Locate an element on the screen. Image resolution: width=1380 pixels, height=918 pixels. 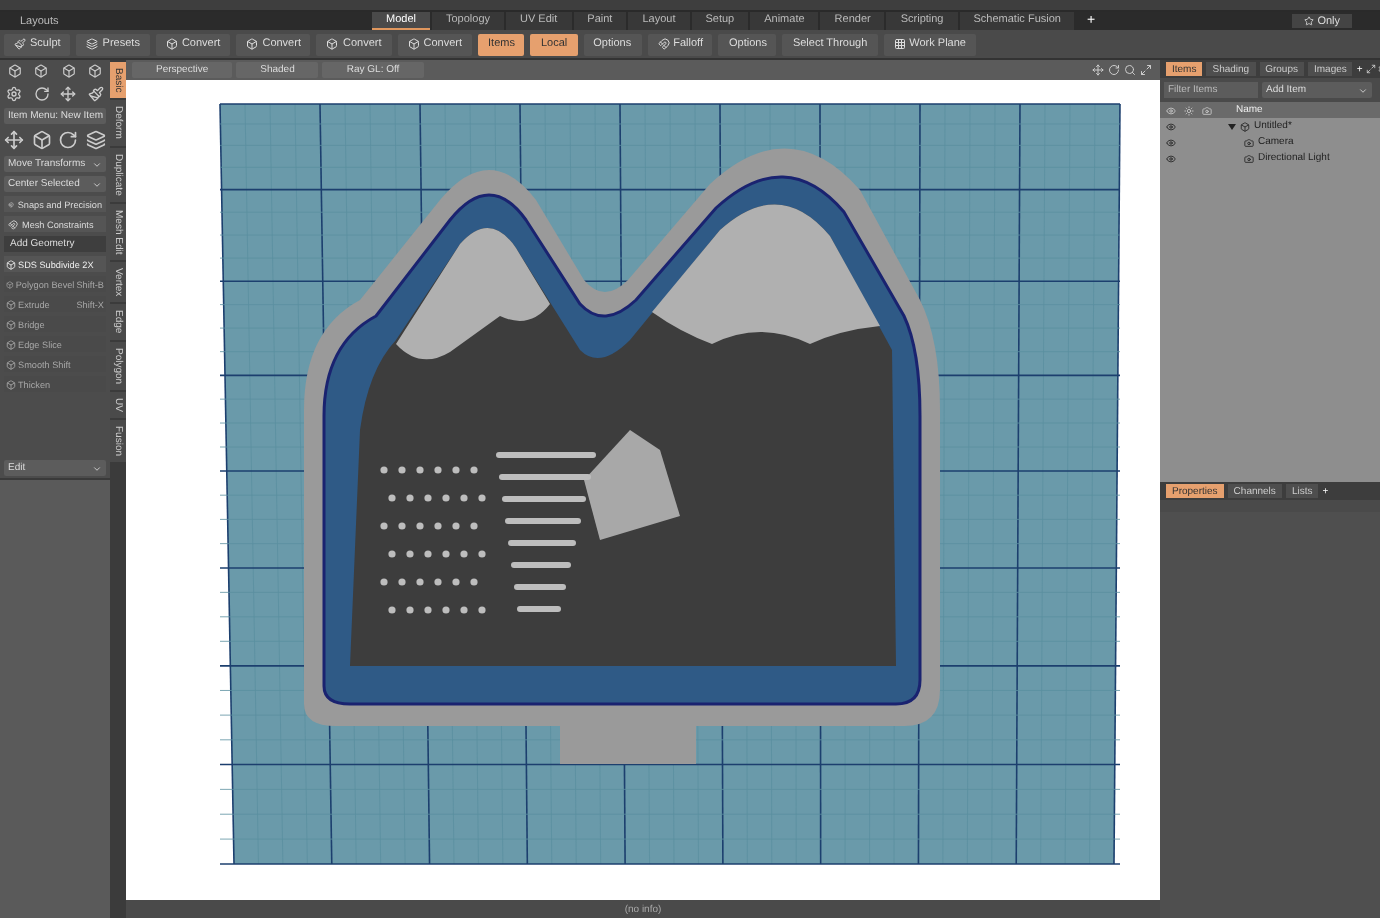
render-icon is located at coordinates (1207, 110).